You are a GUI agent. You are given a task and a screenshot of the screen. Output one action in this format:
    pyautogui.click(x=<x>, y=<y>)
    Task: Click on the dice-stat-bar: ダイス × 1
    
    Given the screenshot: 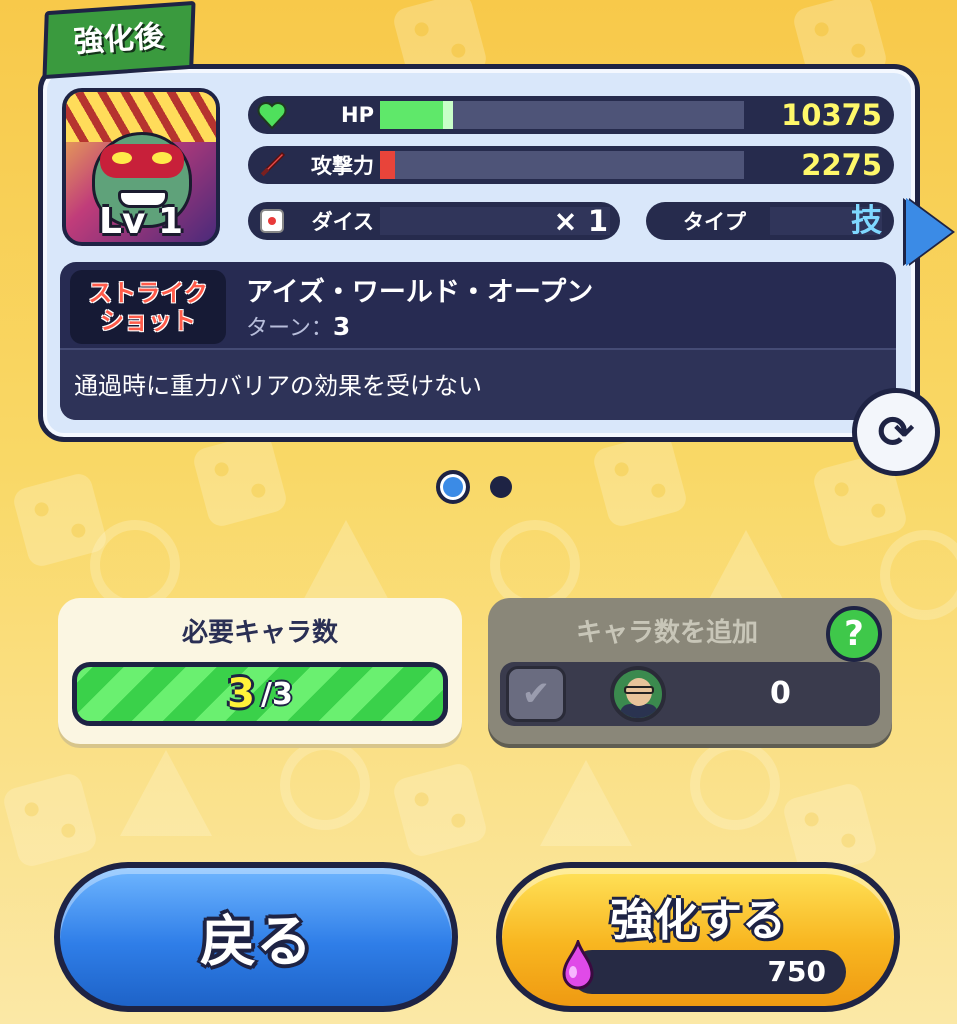 What is the action you would take?
    pyautogui.click(x=434, y=221)
    